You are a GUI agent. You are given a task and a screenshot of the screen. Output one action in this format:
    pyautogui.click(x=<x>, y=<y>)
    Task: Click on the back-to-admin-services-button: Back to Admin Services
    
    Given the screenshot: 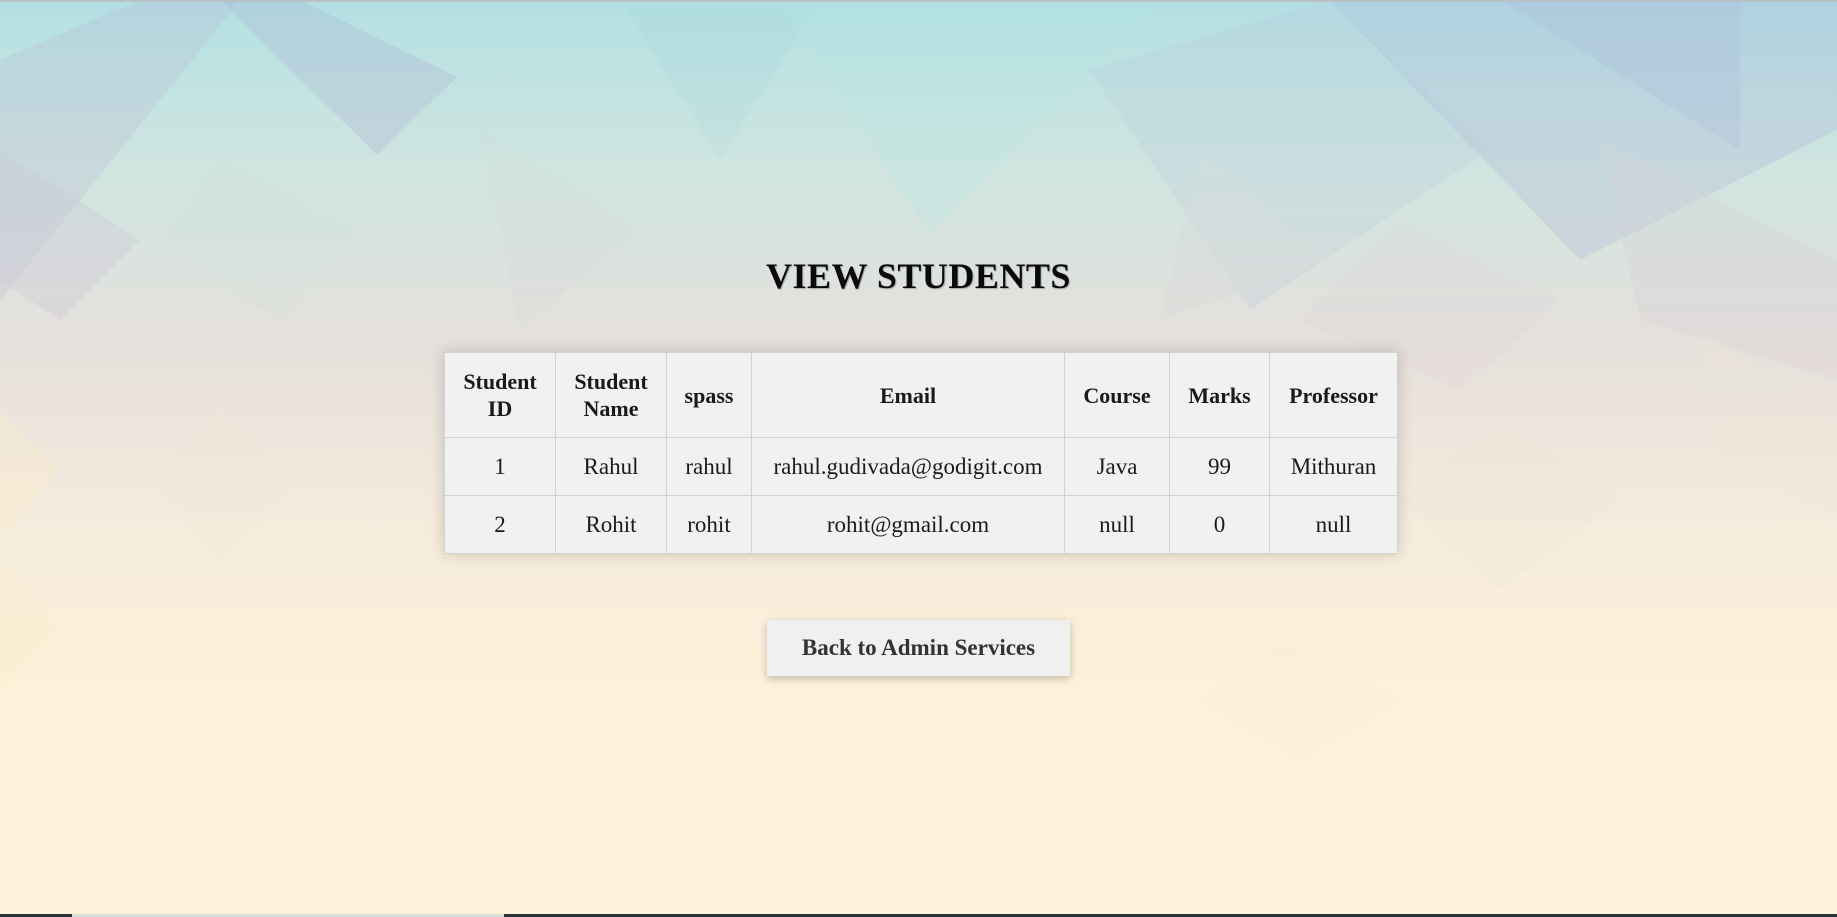 What is the action you would take?
    pyautogui.click(x=918, y=648)
    